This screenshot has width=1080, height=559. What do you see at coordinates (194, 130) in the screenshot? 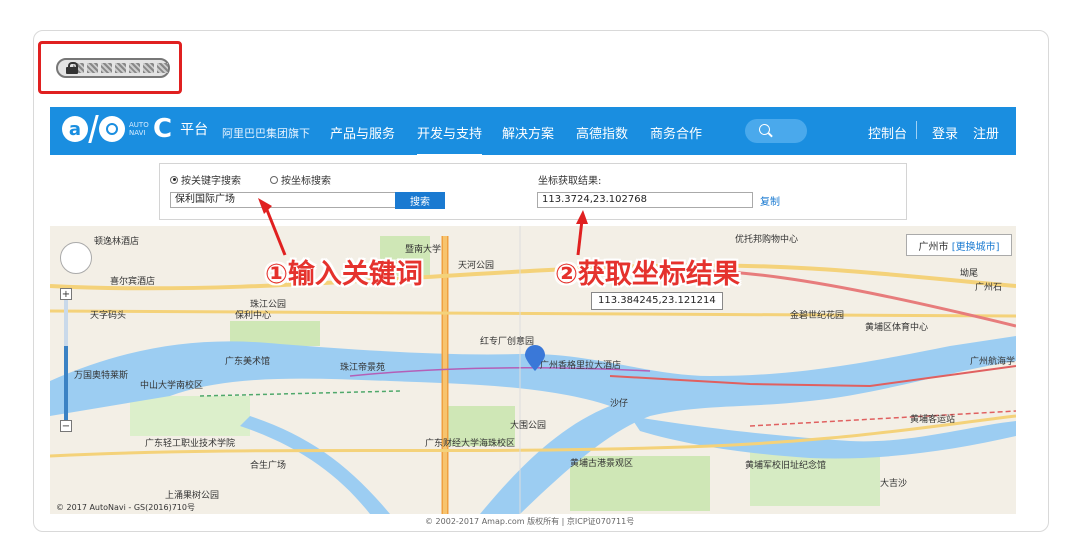
I see `logo-platform: 平台` at bounding box center [194, 130].